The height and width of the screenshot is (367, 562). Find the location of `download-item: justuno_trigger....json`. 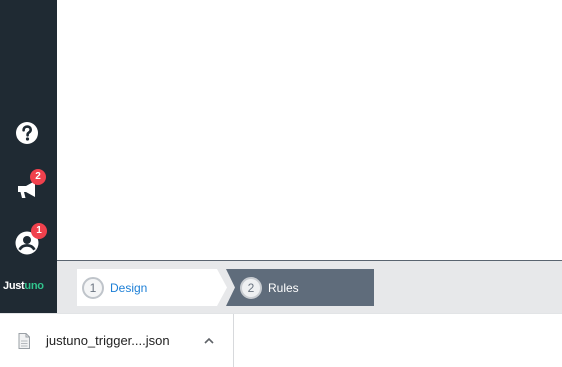

download-item: justuno_trigger....json is located at coordinates (117, 340).